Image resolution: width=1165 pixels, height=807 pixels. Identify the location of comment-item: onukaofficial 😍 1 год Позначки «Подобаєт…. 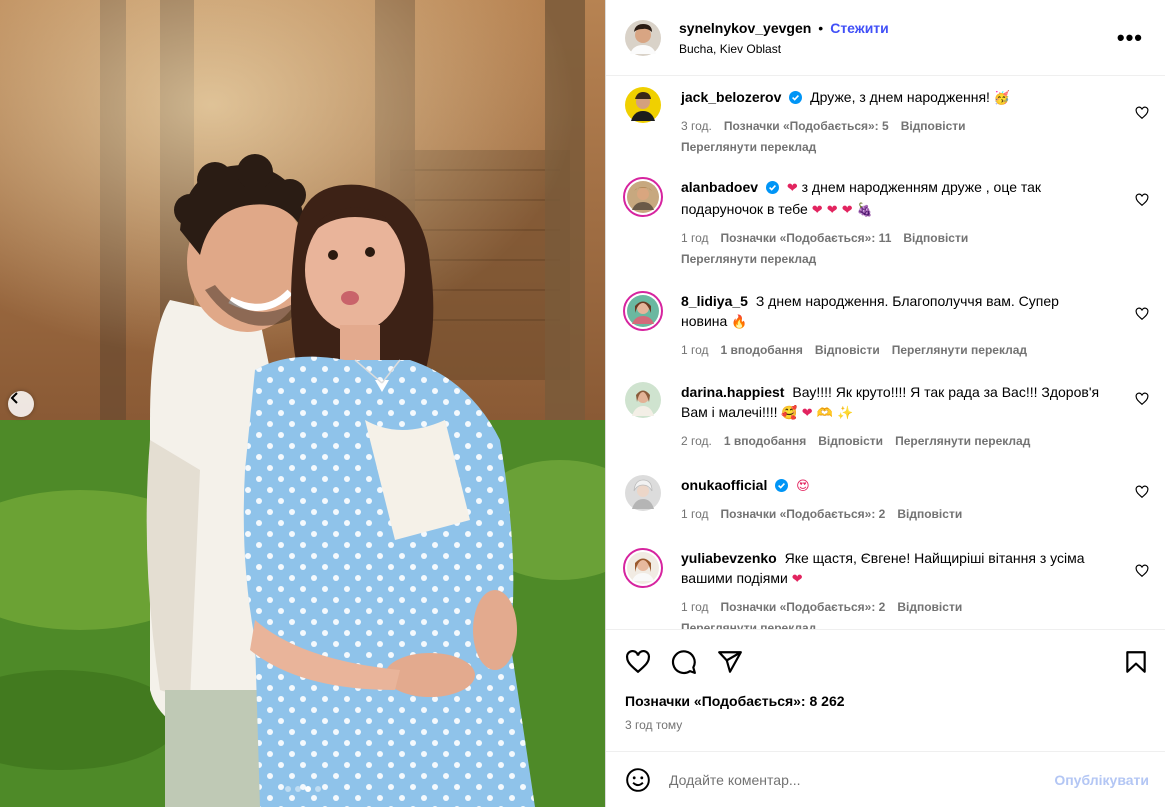
(887, 498).